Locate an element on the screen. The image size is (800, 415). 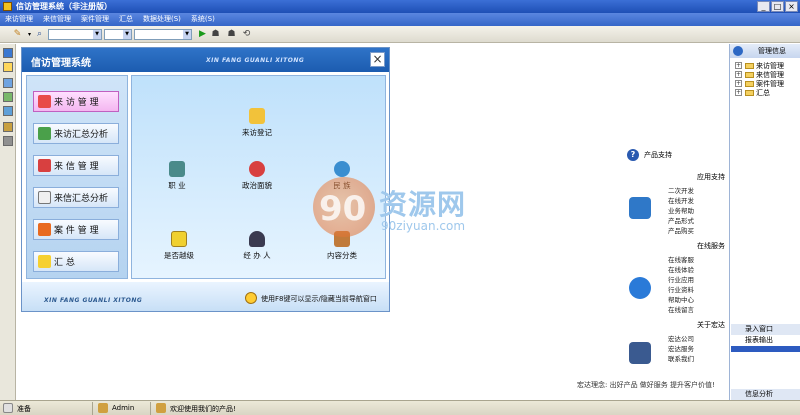
window-title: 信访管理系统（非注册版） is located at coordinates (64, 6).